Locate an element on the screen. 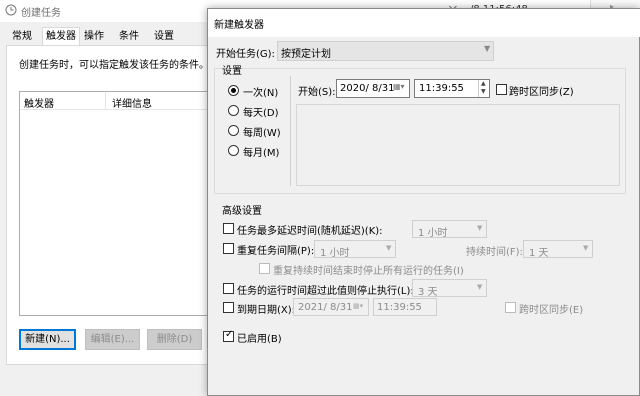 This screenshot has height=396, width=640. start-time-spinner: ▲ ▼ is located at coordinates (483, 88).